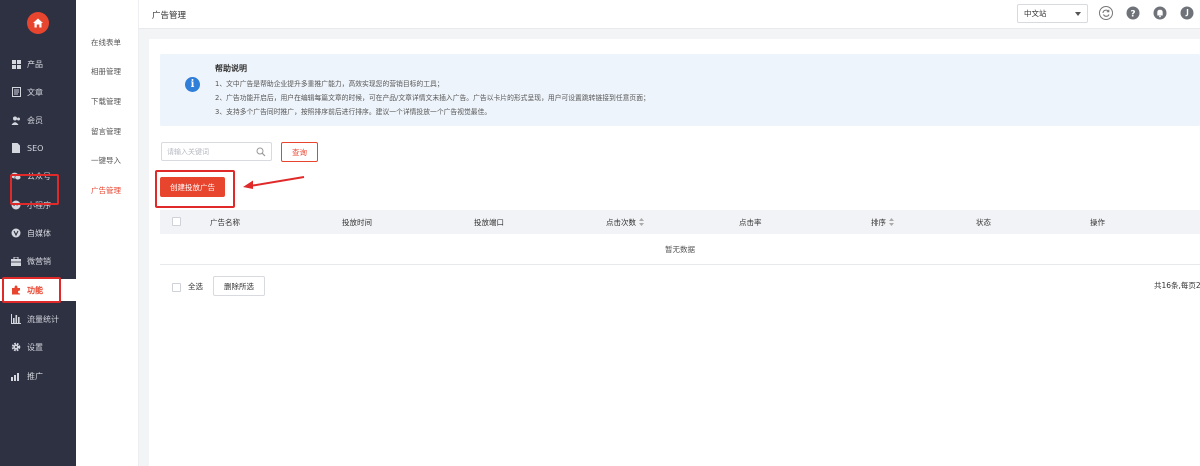 The width and height of the screenshot is (1200, 466). I want to click on select-all-label: 全选, so click(195, 286).